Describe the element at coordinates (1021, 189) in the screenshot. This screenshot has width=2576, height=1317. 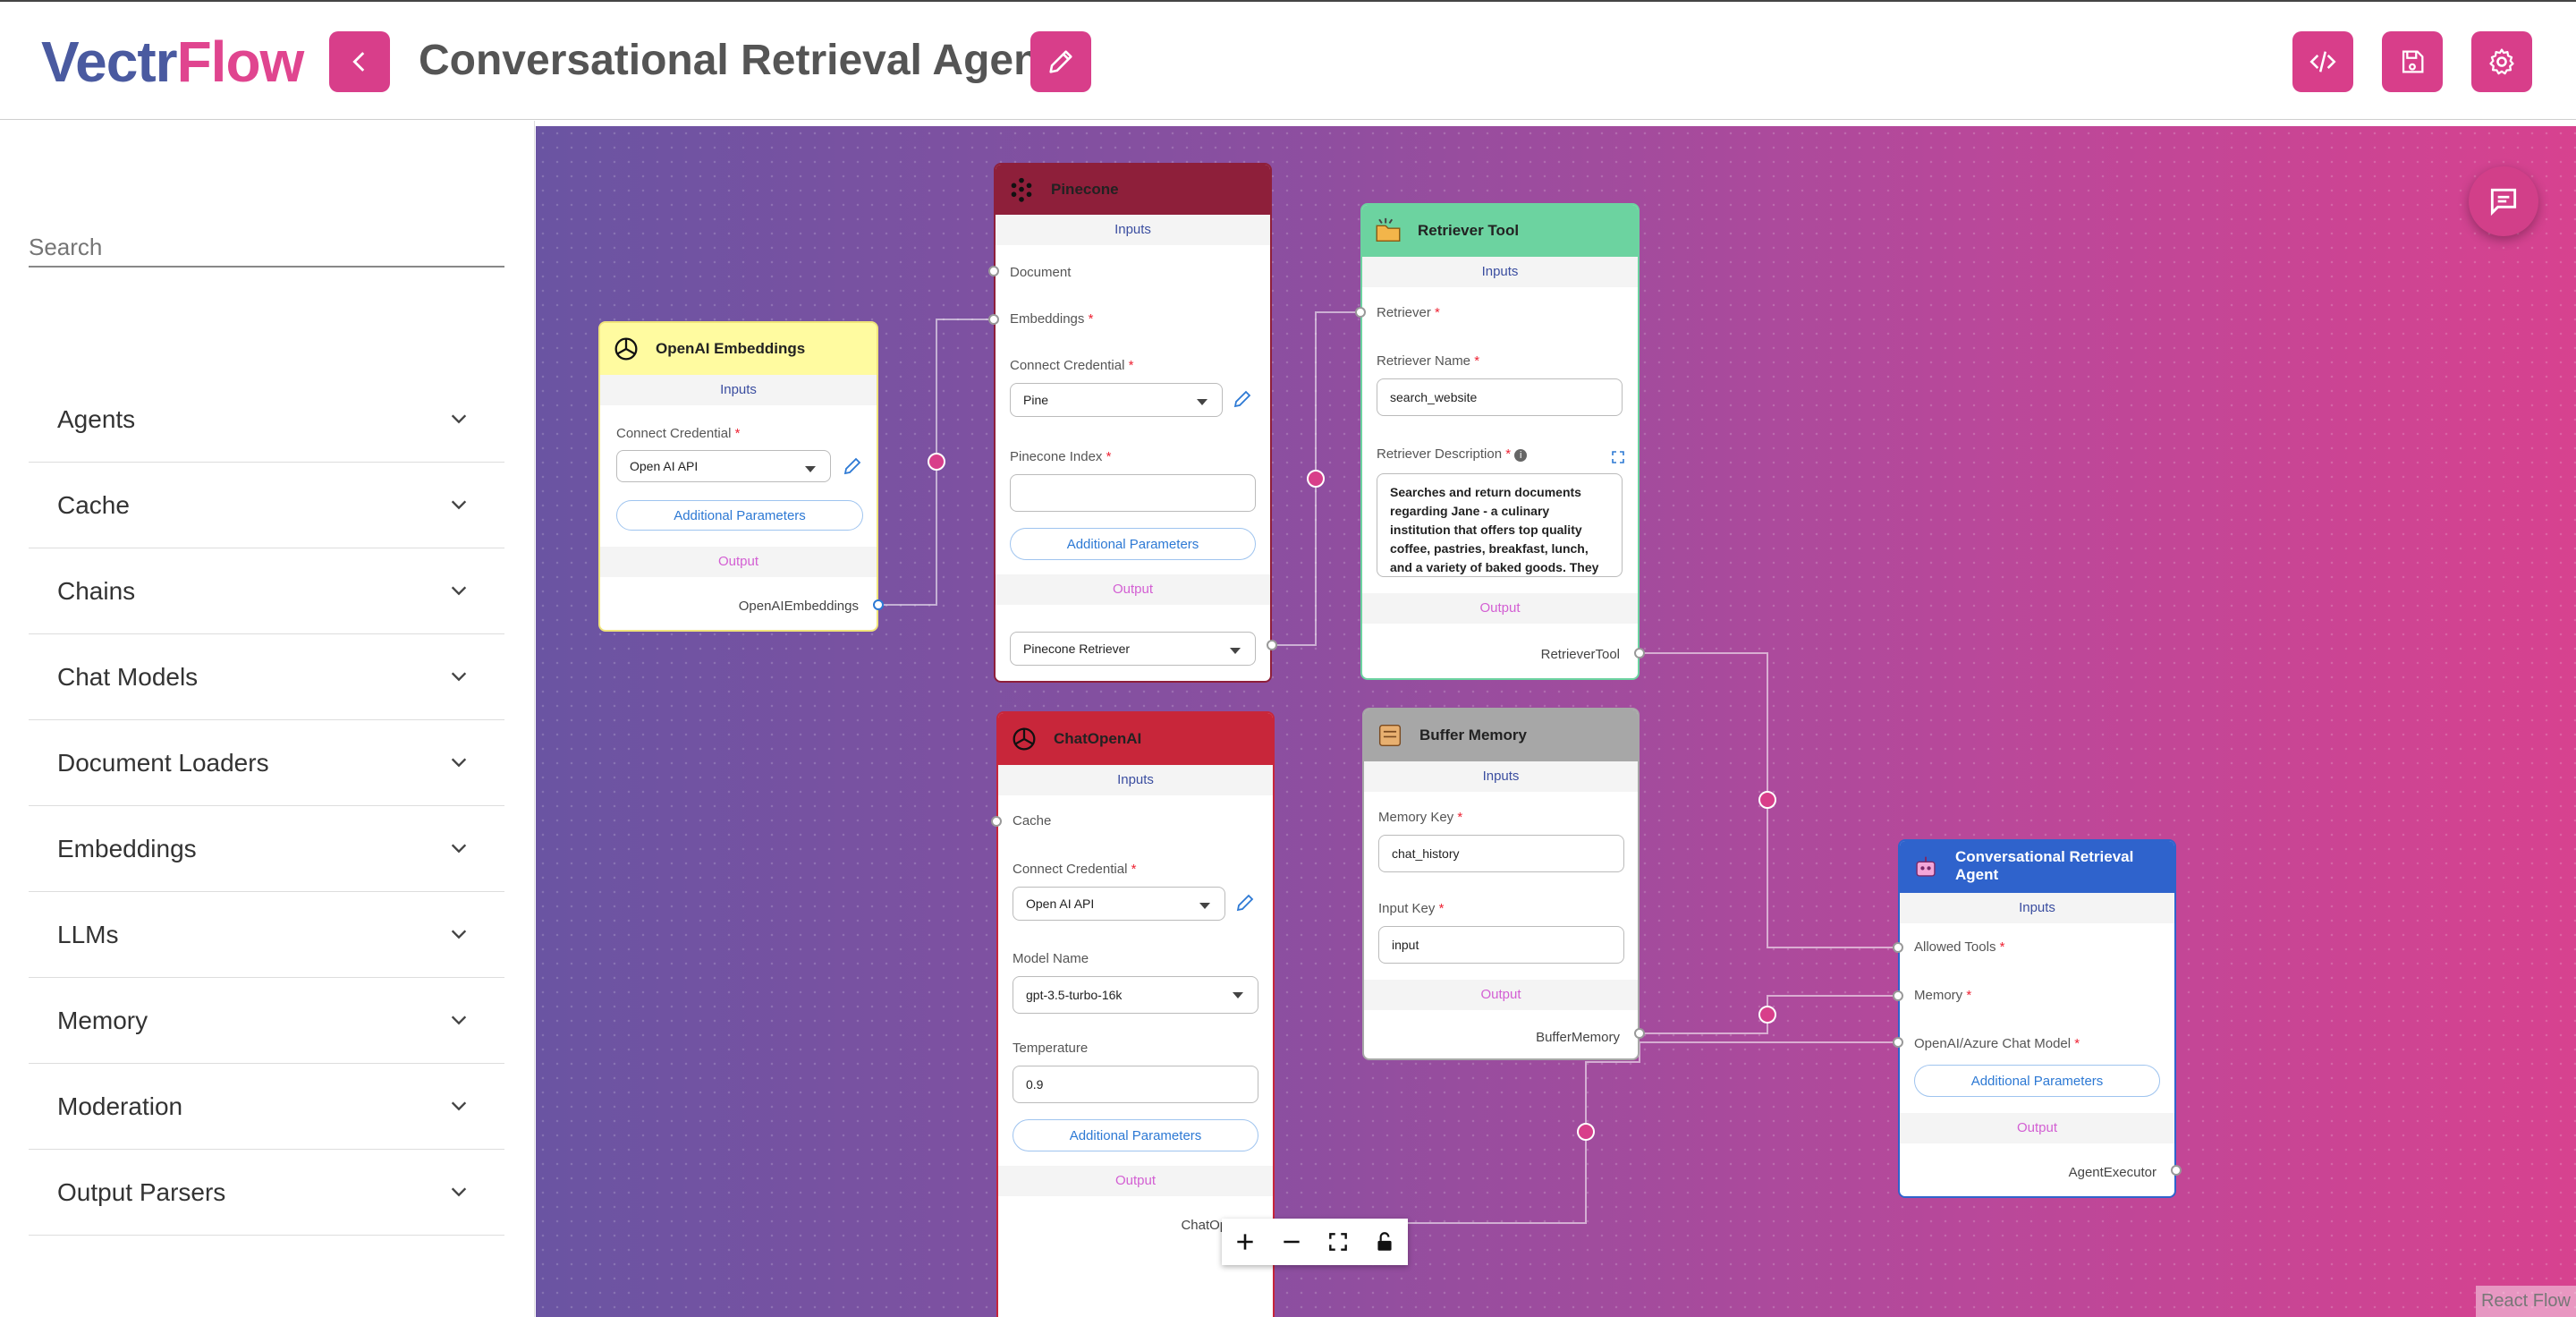
I see `pinecone-icon` at that location.